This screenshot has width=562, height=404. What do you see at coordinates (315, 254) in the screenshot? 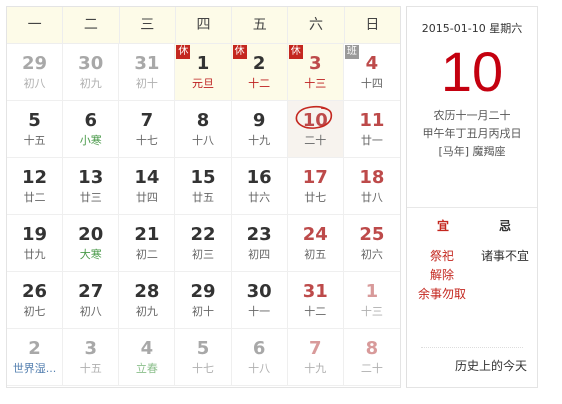
I see `lunar-label: 初五` at bounding box center [315, 254].